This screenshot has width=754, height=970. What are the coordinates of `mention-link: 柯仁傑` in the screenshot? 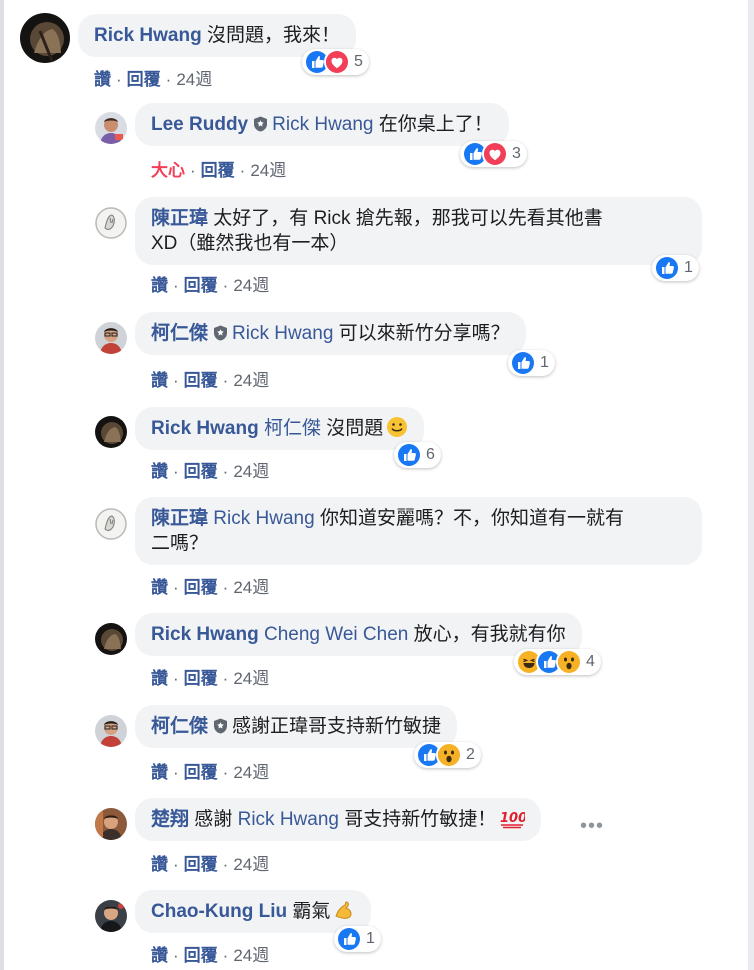 It's located at (292, 428).